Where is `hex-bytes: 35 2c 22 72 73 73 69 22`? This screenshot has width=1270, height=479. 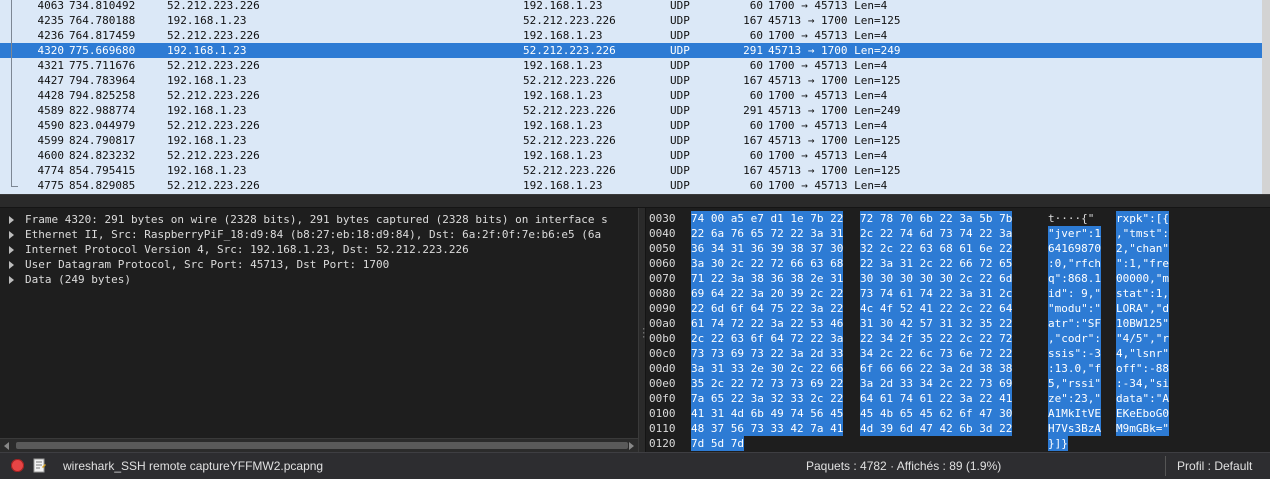 hex-bytes: 35 2c 22 72 73 73 69 22 is located at coordinates (767, 383).